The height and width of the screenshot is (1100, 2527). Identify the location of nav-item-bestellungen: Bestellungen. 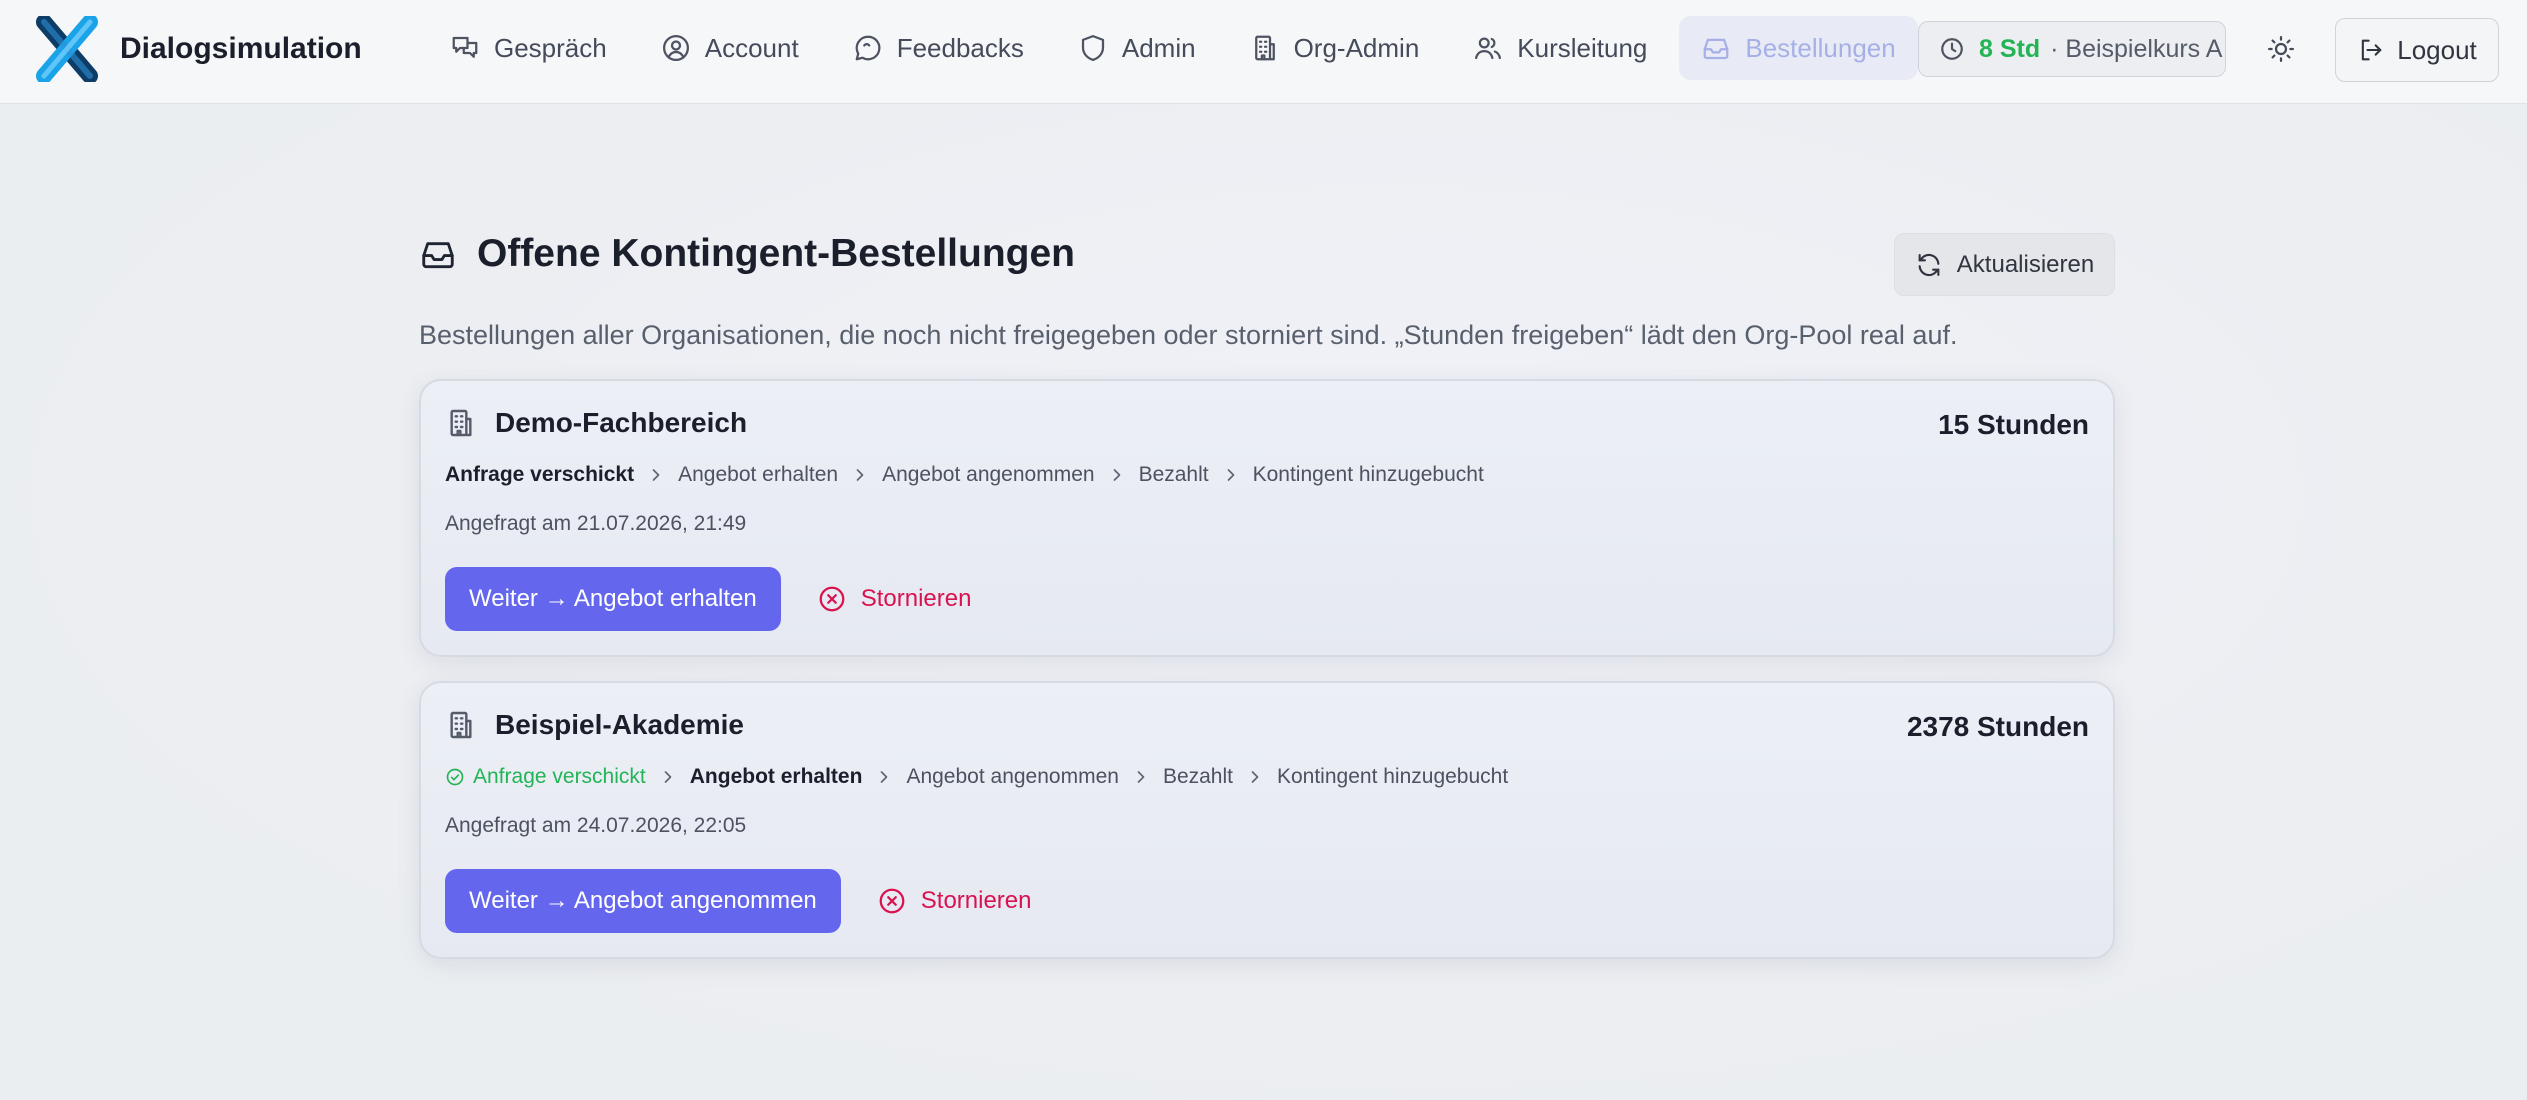
(1798, 48).